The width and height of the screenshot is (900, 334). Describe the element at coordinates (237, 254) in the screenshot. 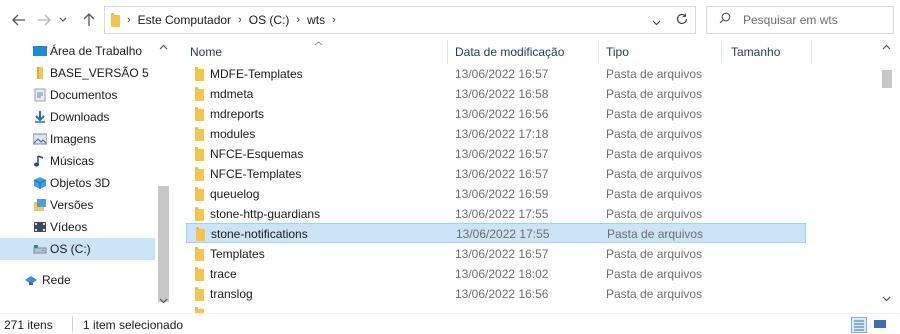

I see `file-name: Templates` at that location.